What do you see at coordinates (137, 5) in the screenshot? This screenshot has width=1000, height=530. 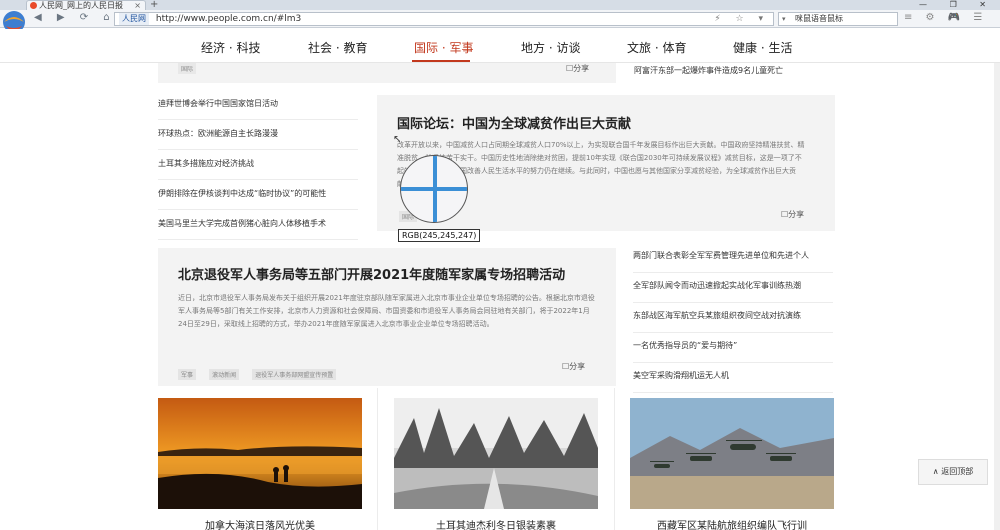 I see `tab-close-icon: ×` at bounding box center [137, 5].